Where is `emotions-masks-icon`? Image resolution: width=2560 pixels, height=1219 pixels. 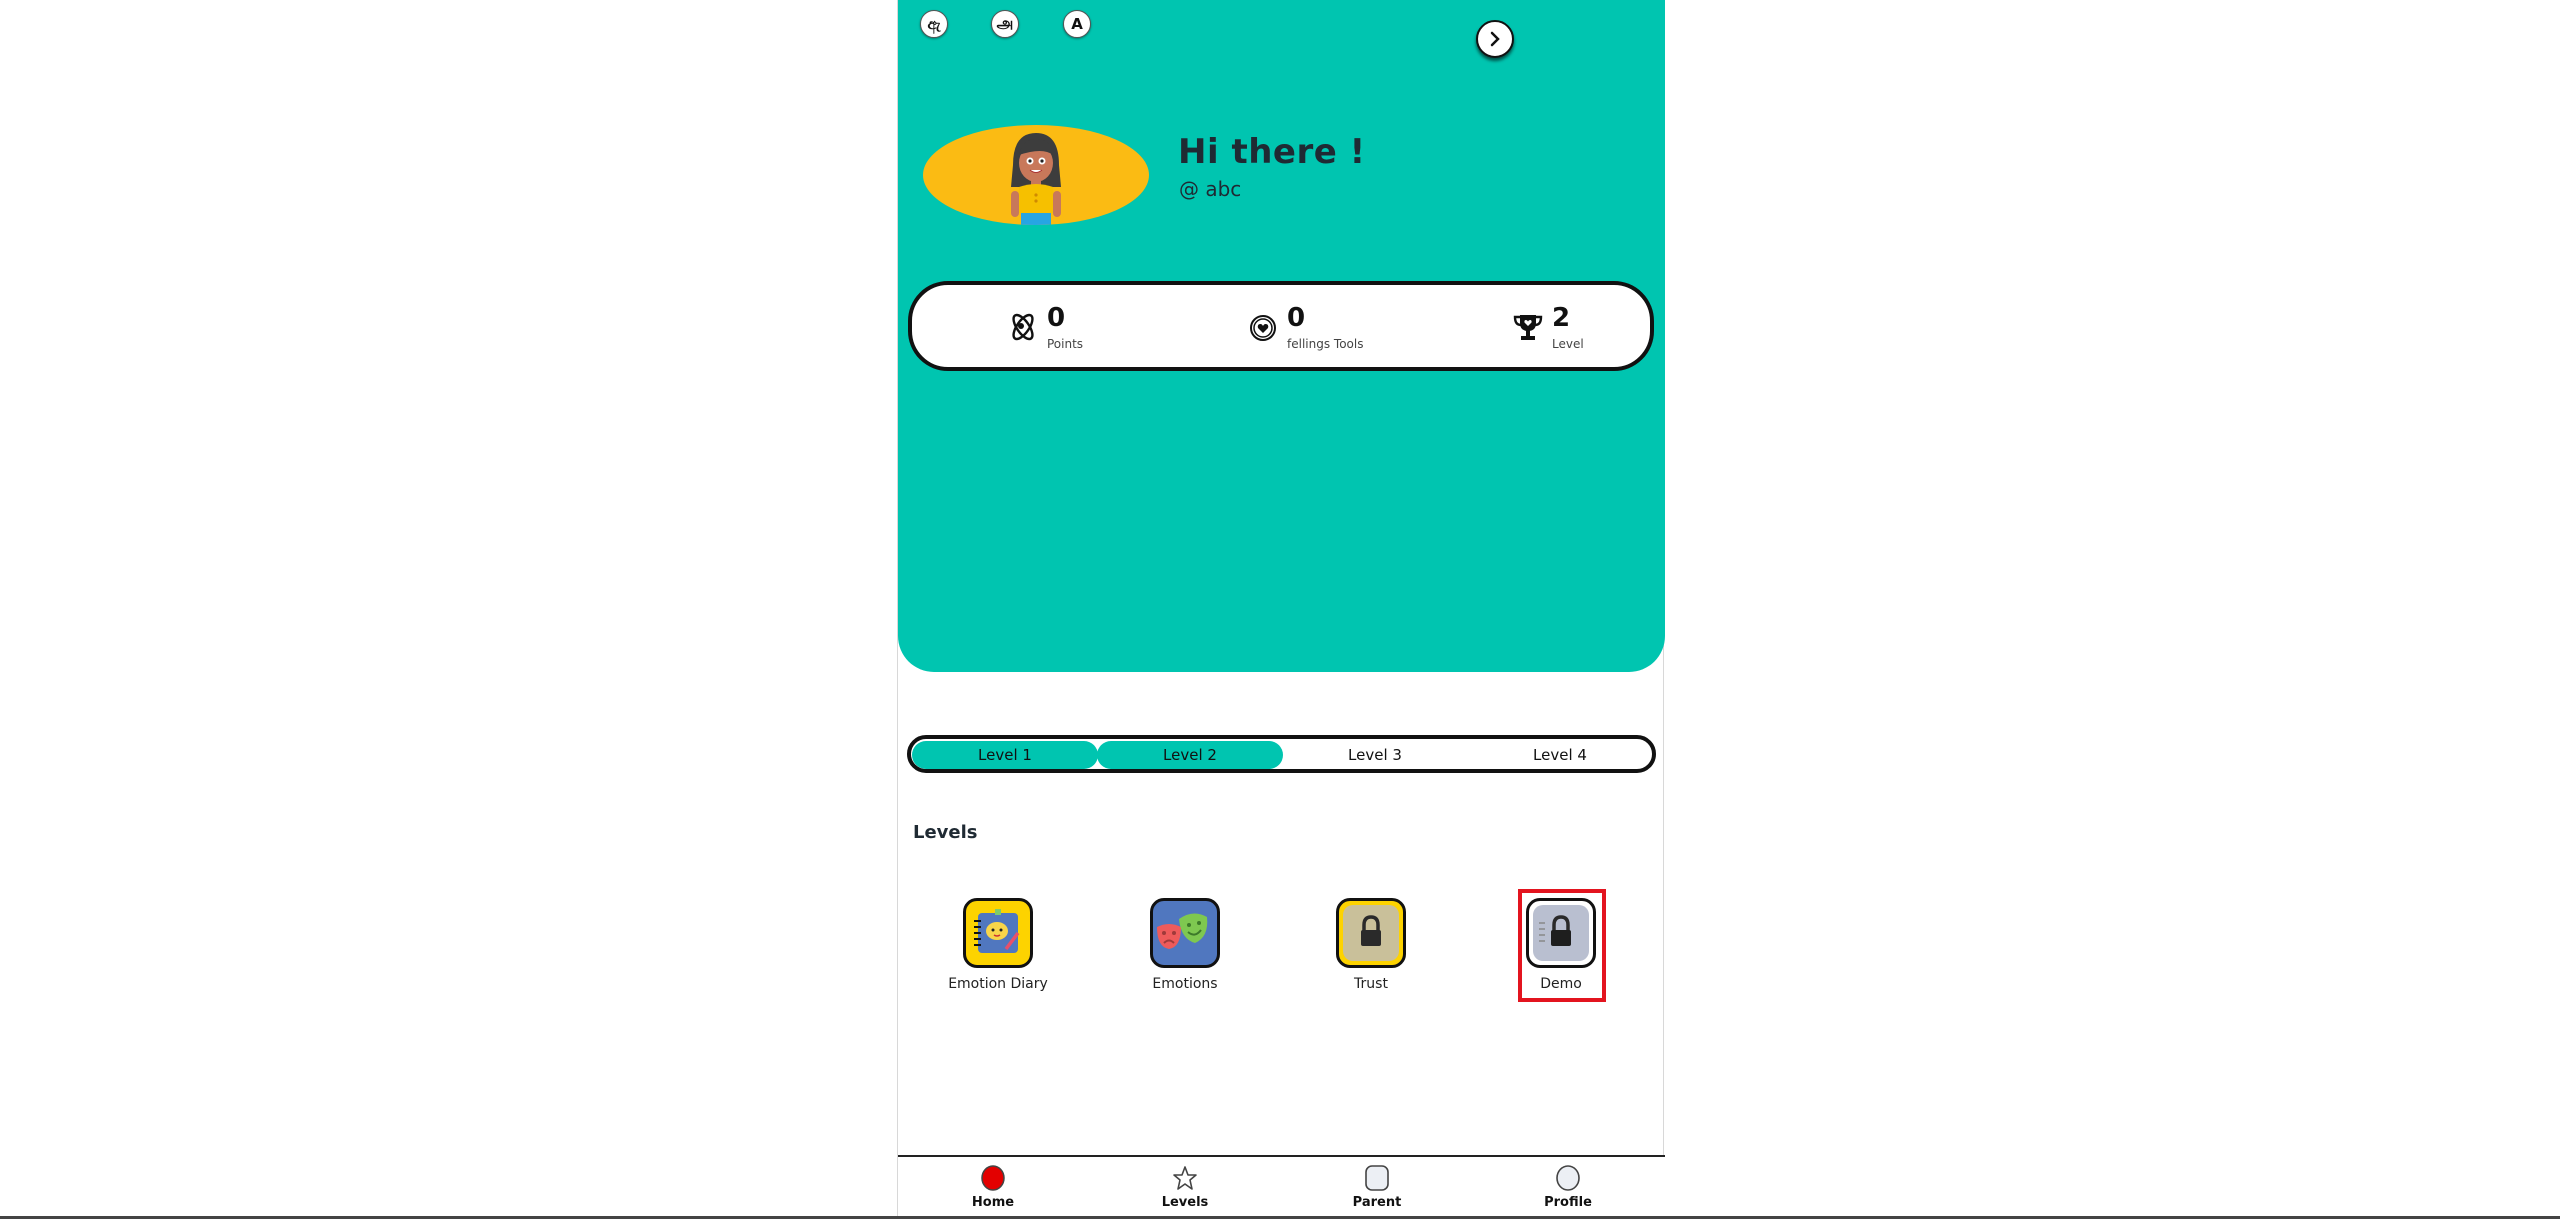
emotions-masks-icon is located at coordinates (1185, 933).